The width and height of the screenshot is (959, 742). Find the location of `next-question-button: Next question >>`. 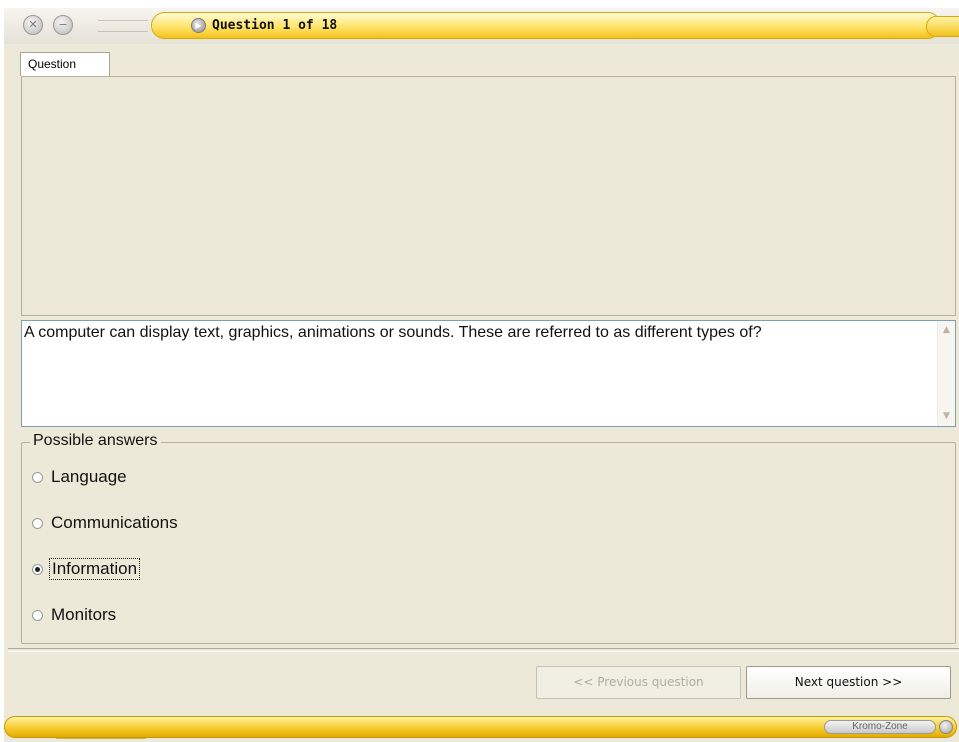

next-question-button: Next question >> is located at coordinates (848, 682).